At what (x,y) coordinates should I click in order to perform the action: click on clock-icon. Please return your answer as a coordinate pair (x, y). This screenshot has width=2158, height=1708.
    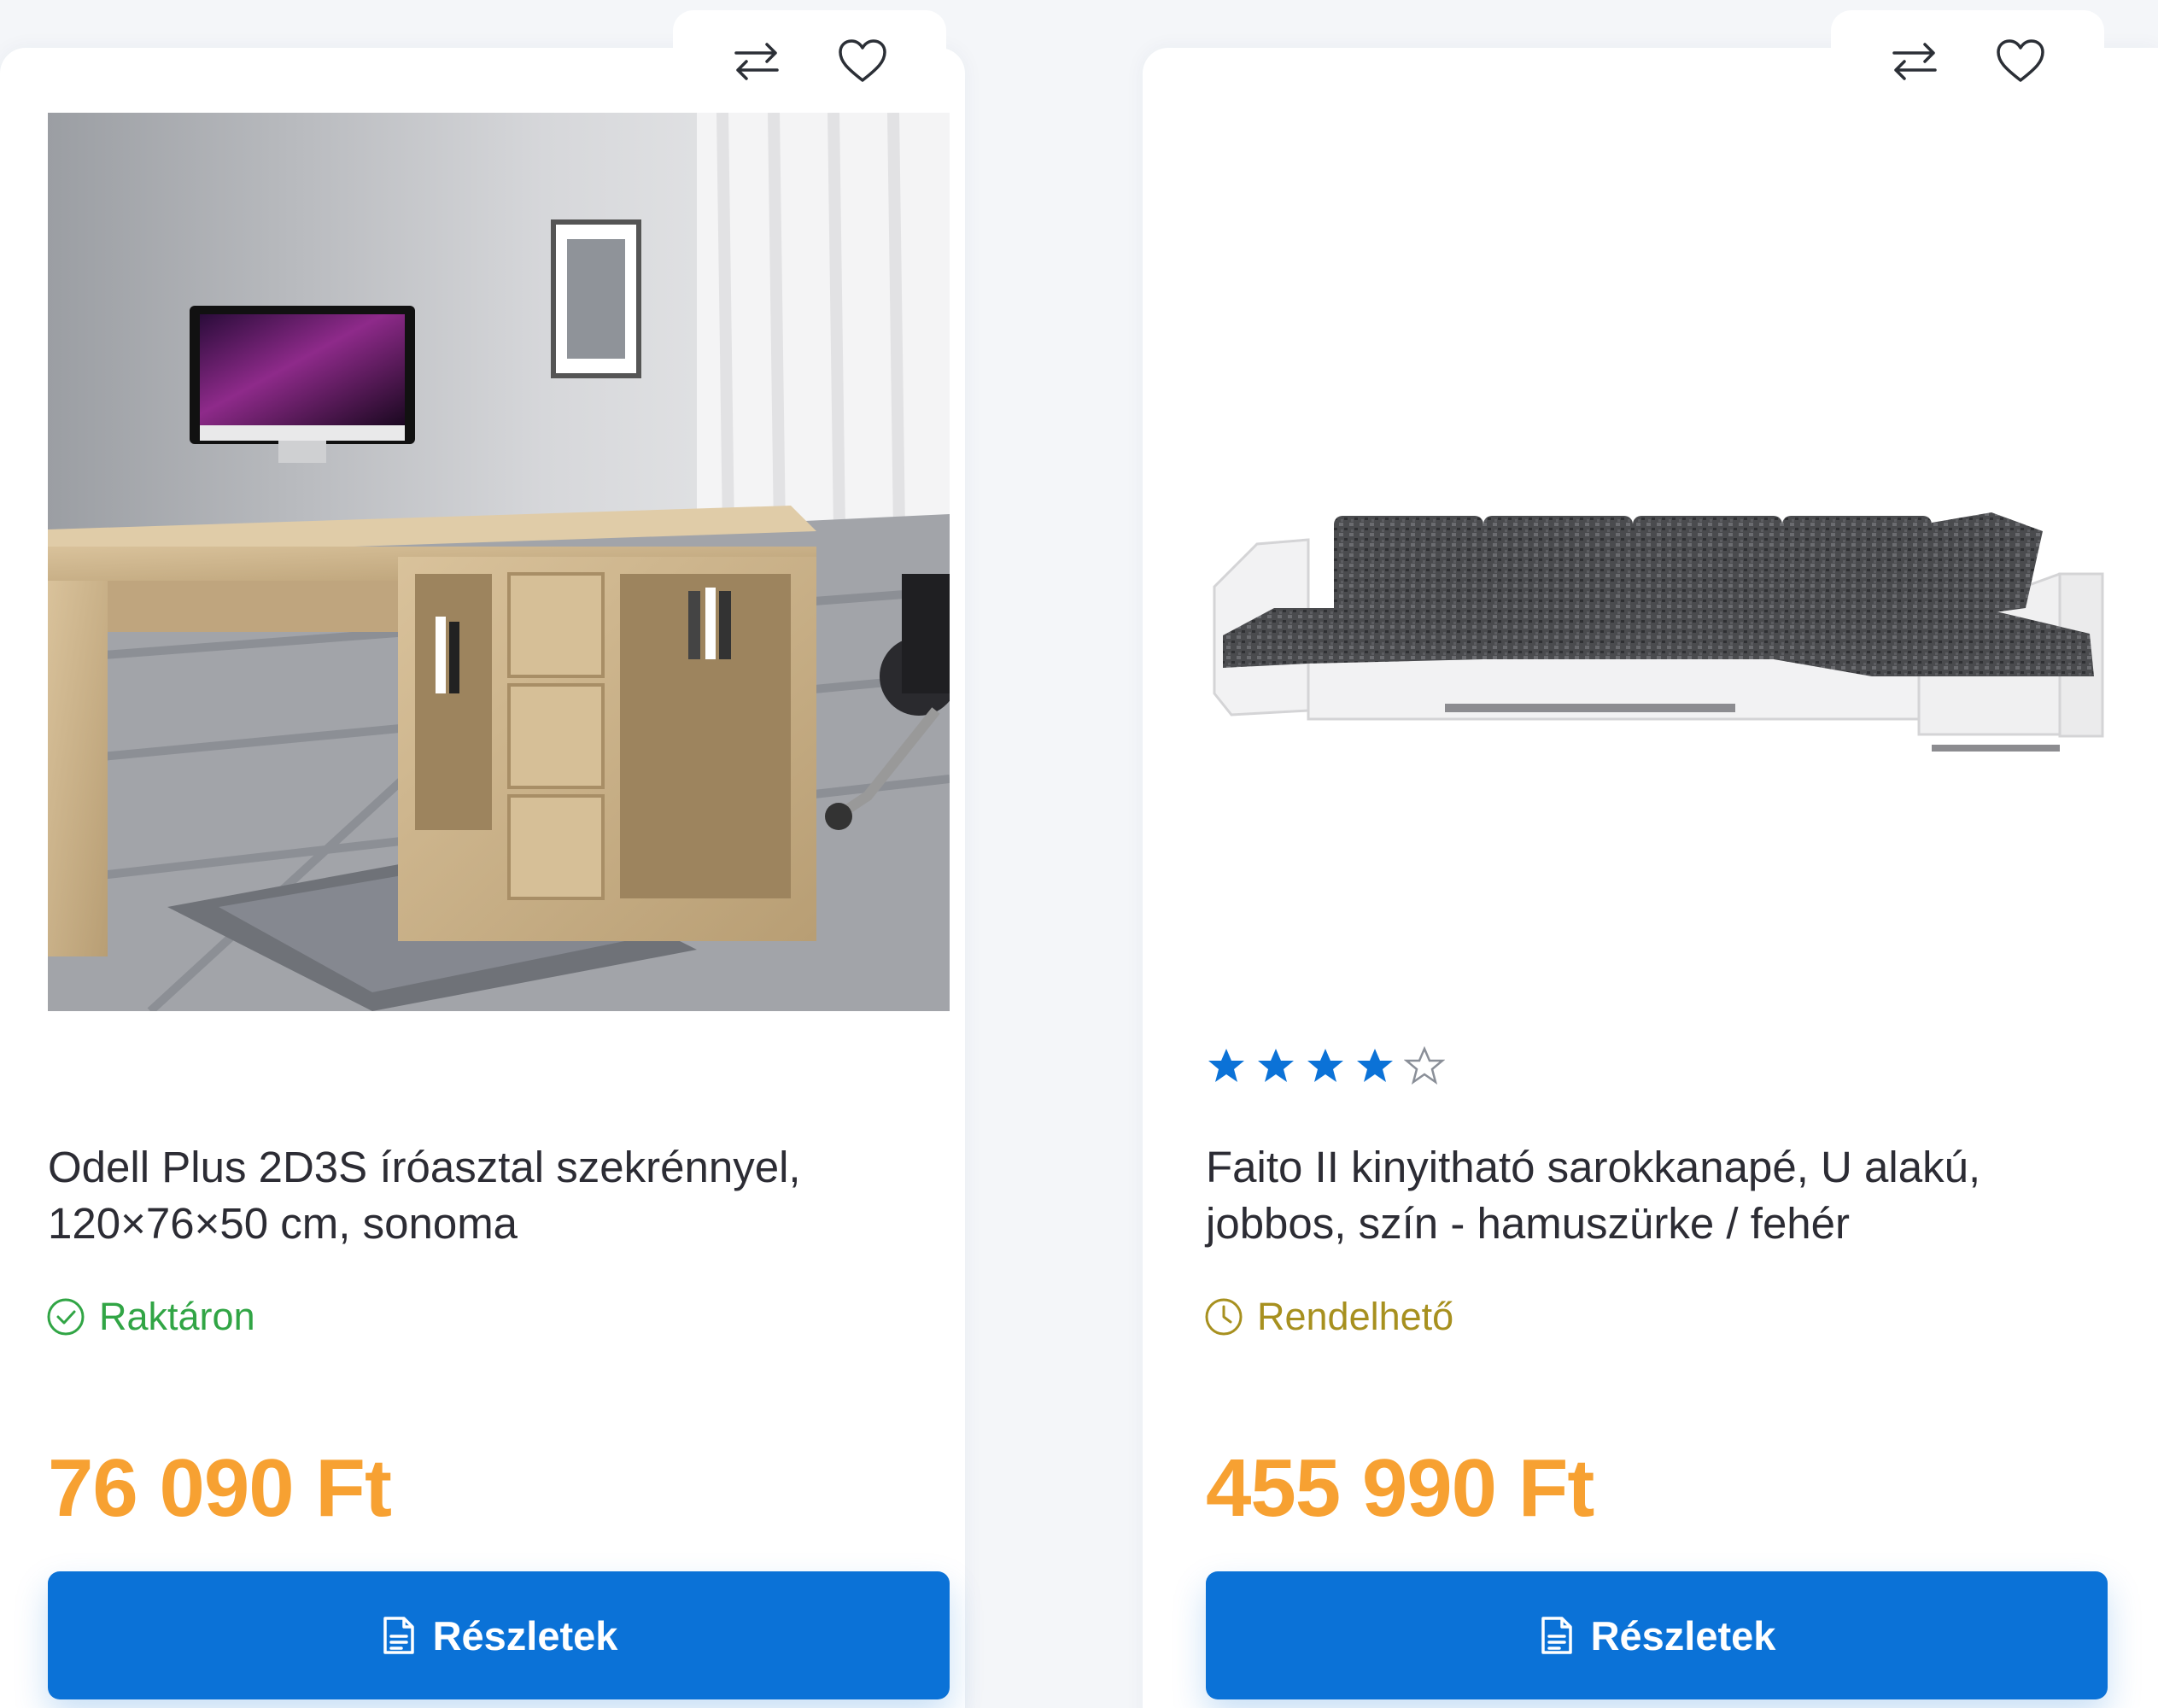
    Looking at the image, I should click on (1224, 1317).